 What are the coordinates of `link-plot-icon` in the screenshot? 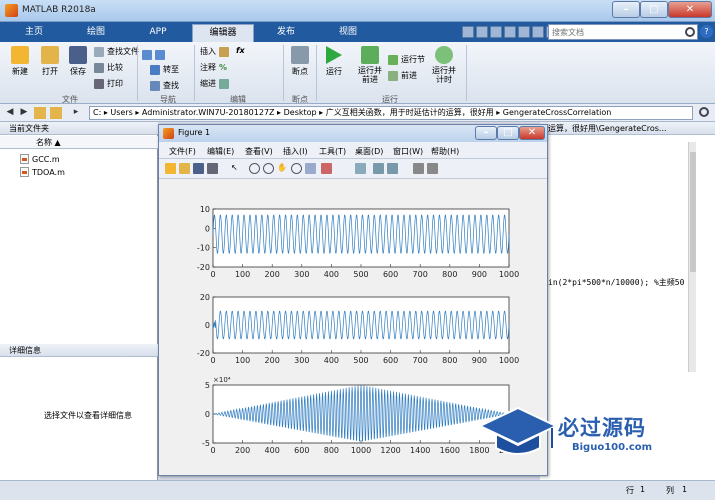 It's located at (360, 168).